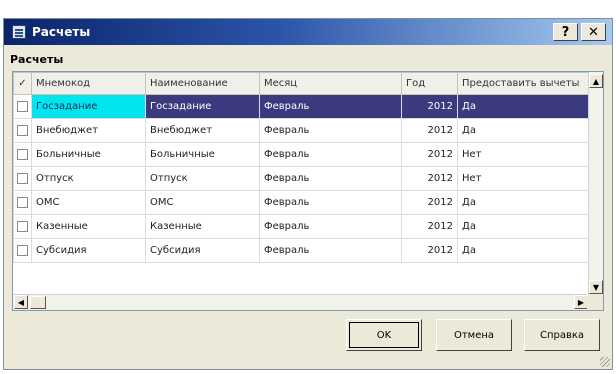 This screenshot has height=374, width=616. Describe the element at coordinates (202, 178) in the screenshot. I see `cell-name: Отпуск` at that location.